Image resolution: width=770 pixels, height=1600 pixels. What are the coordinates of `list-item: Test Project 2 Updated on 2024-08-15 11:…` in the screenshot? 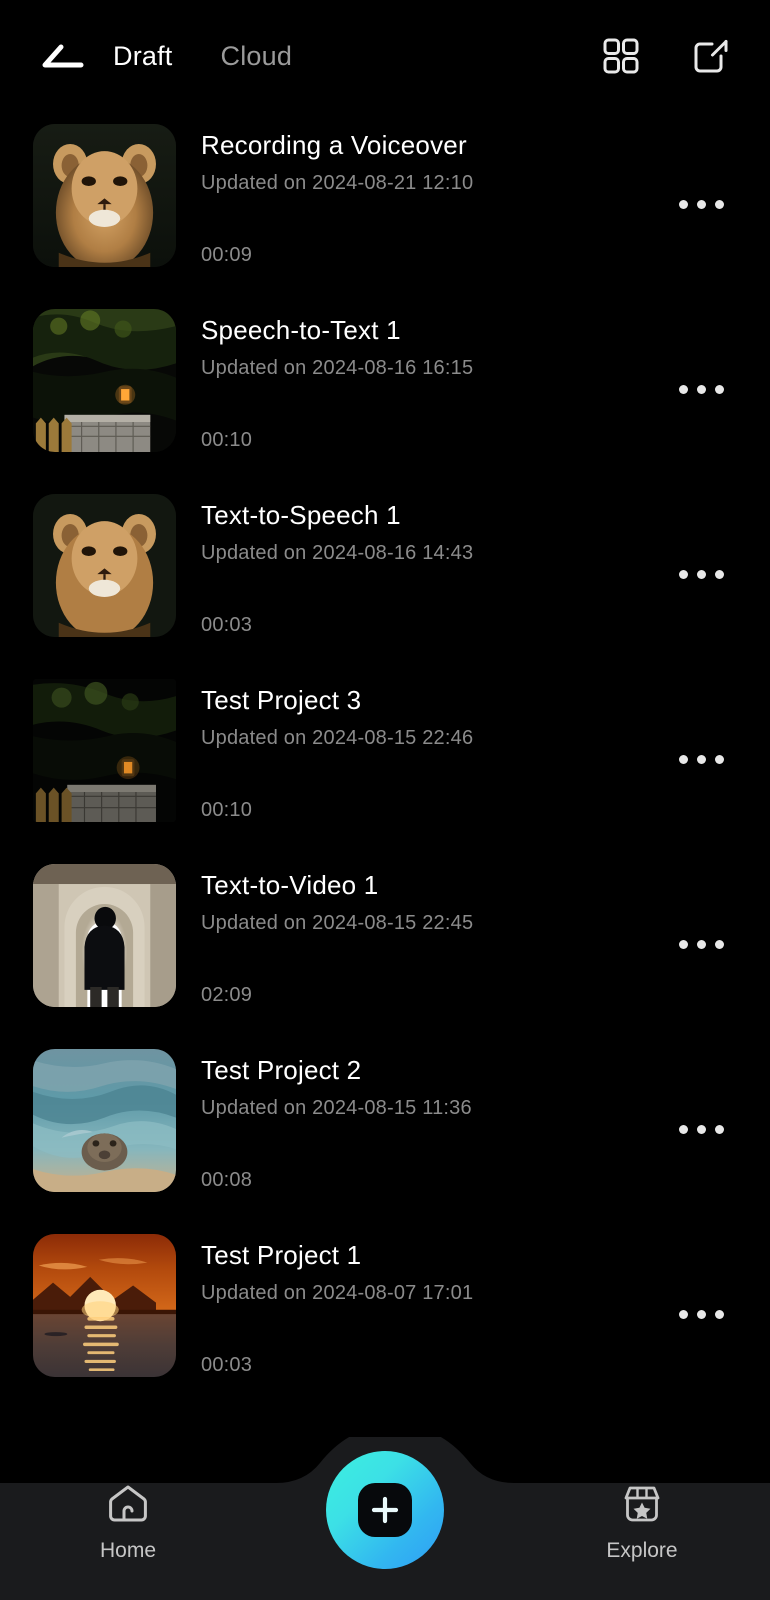 It's located at (385, 1129).